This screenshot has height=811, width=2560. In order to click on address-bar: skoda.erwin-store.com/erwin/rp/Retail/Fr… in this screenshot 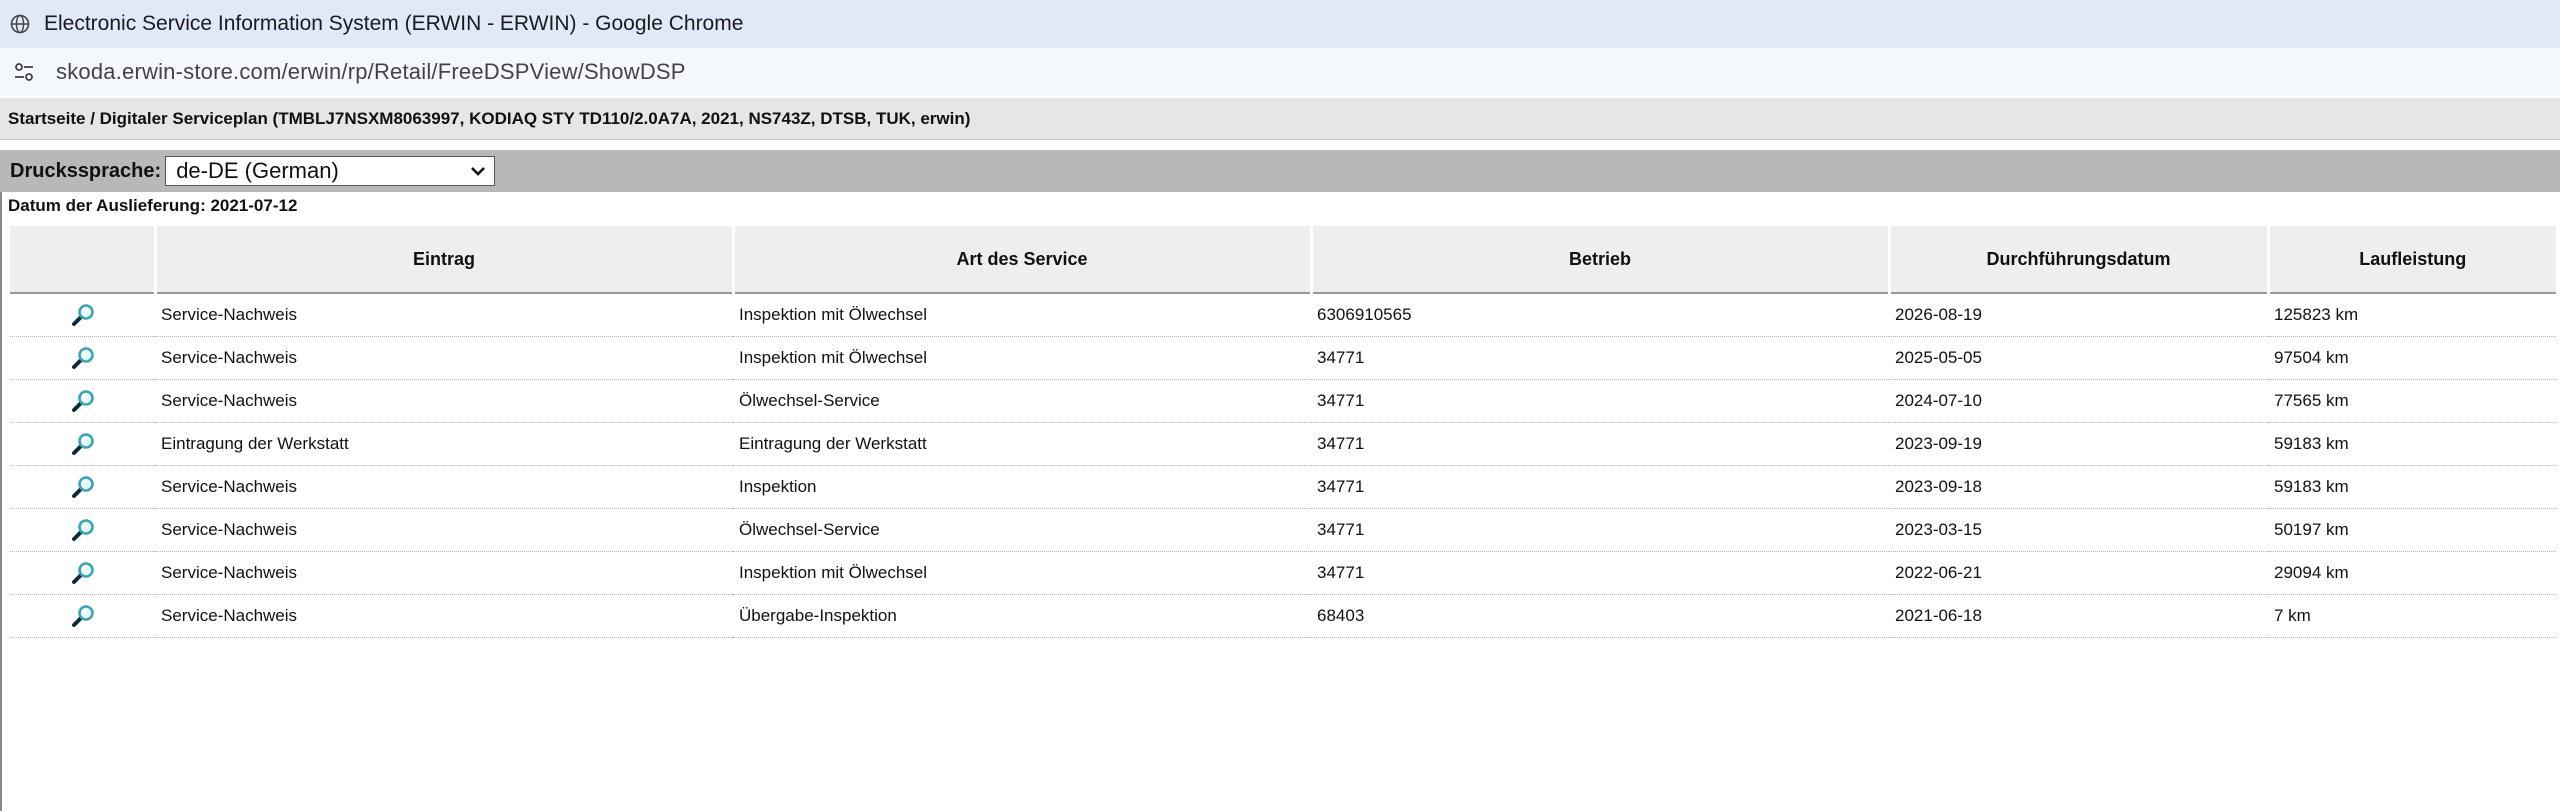, I will do `click(1280, 72)`.